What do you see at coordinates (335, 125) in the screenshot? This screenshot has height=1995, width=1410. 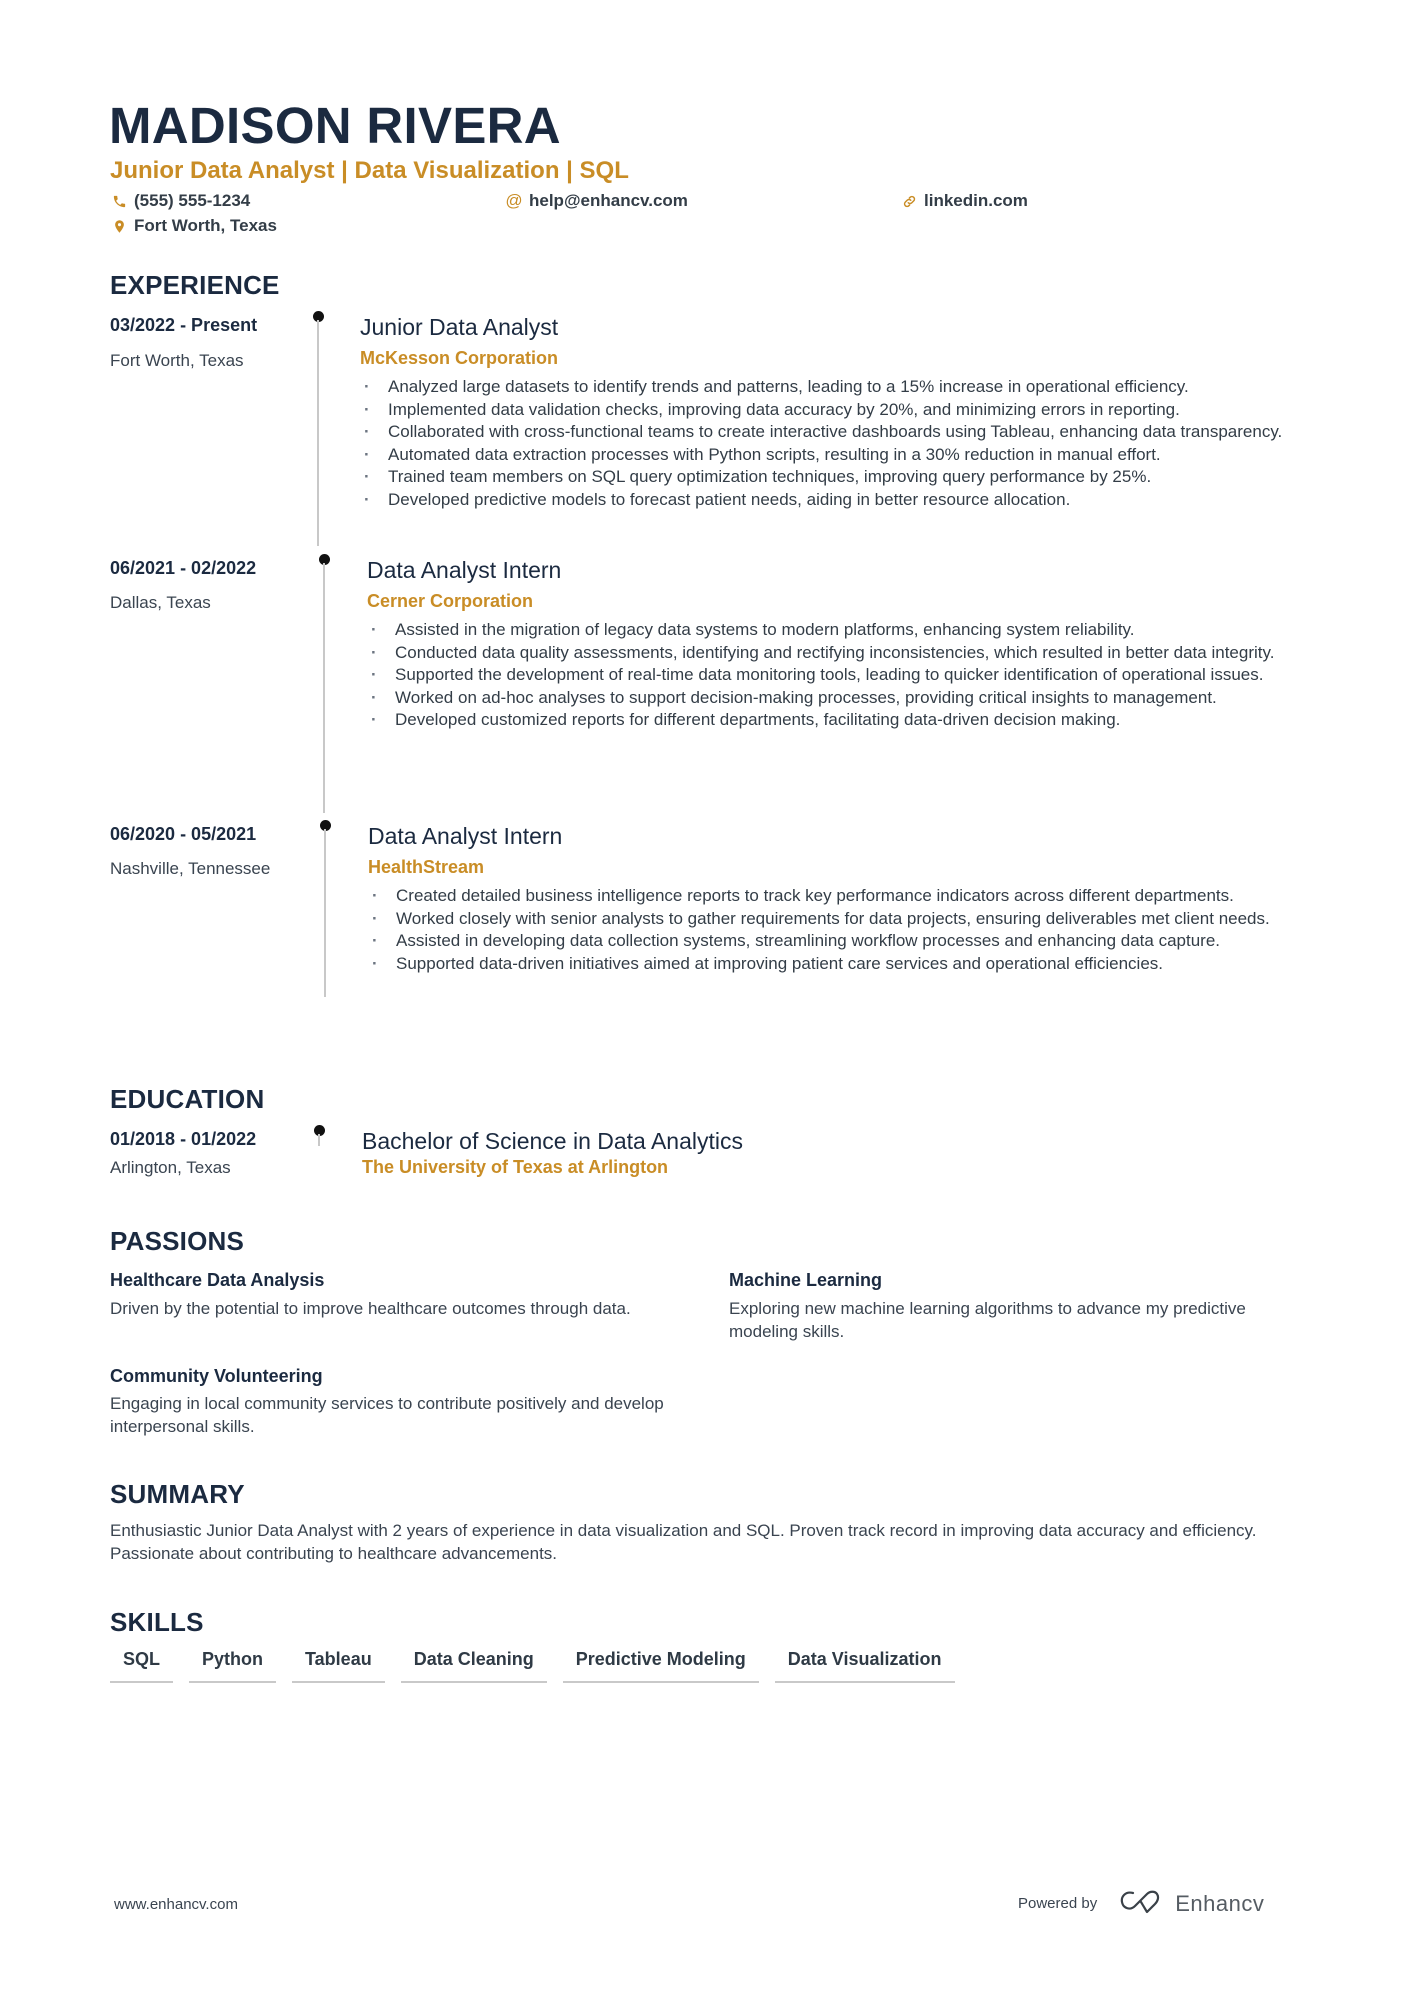 I see `candidate-name: MADISON RIVERA` at bounding box center [335, 125].